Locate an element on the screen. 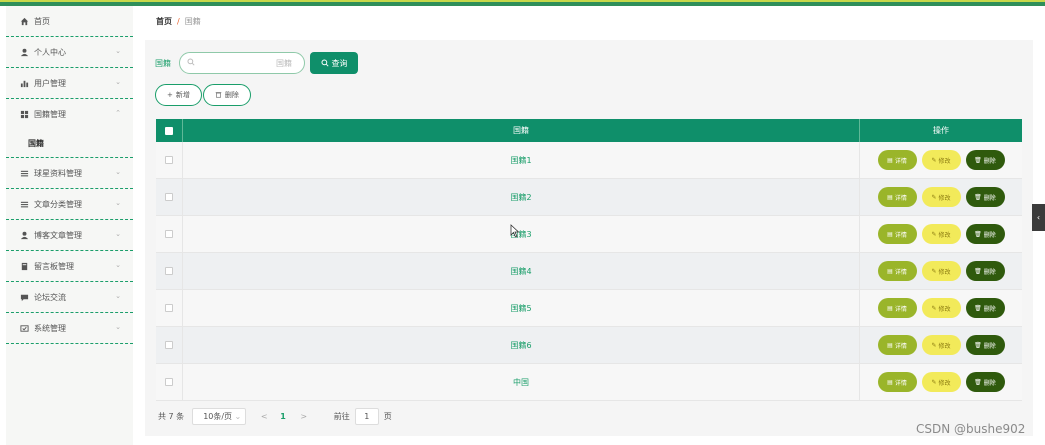  page-size-select: 10条/页 ⌄ is located at coordinates (219, 416).